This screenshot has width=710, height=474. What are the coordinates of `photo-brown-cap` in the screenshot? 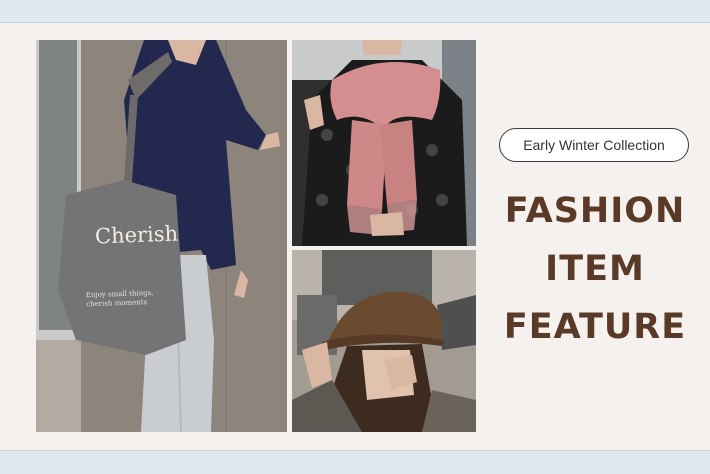 It's located at (384, 341).